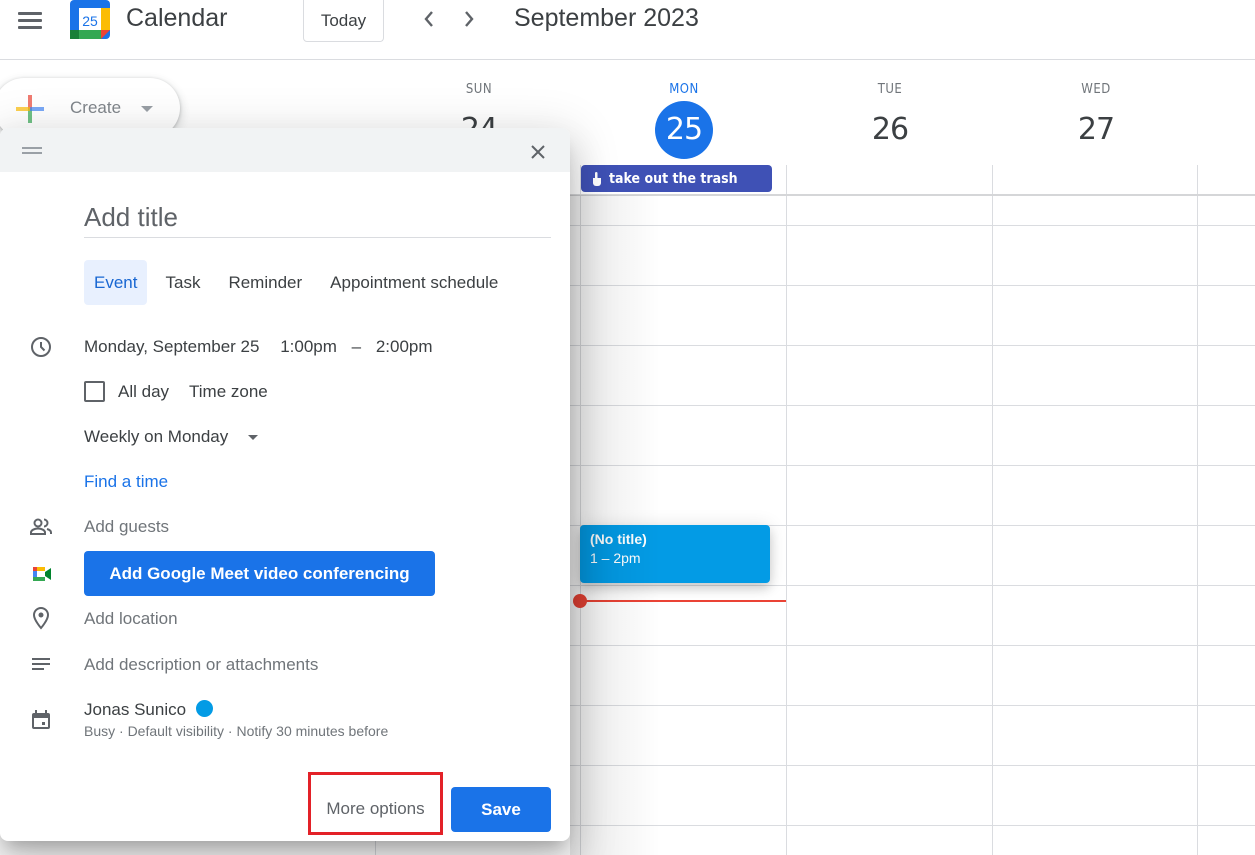 This screenshot has width=1255, height=855. I want to click on recurrence-value: Weekly on Monday, so click(156, 436).